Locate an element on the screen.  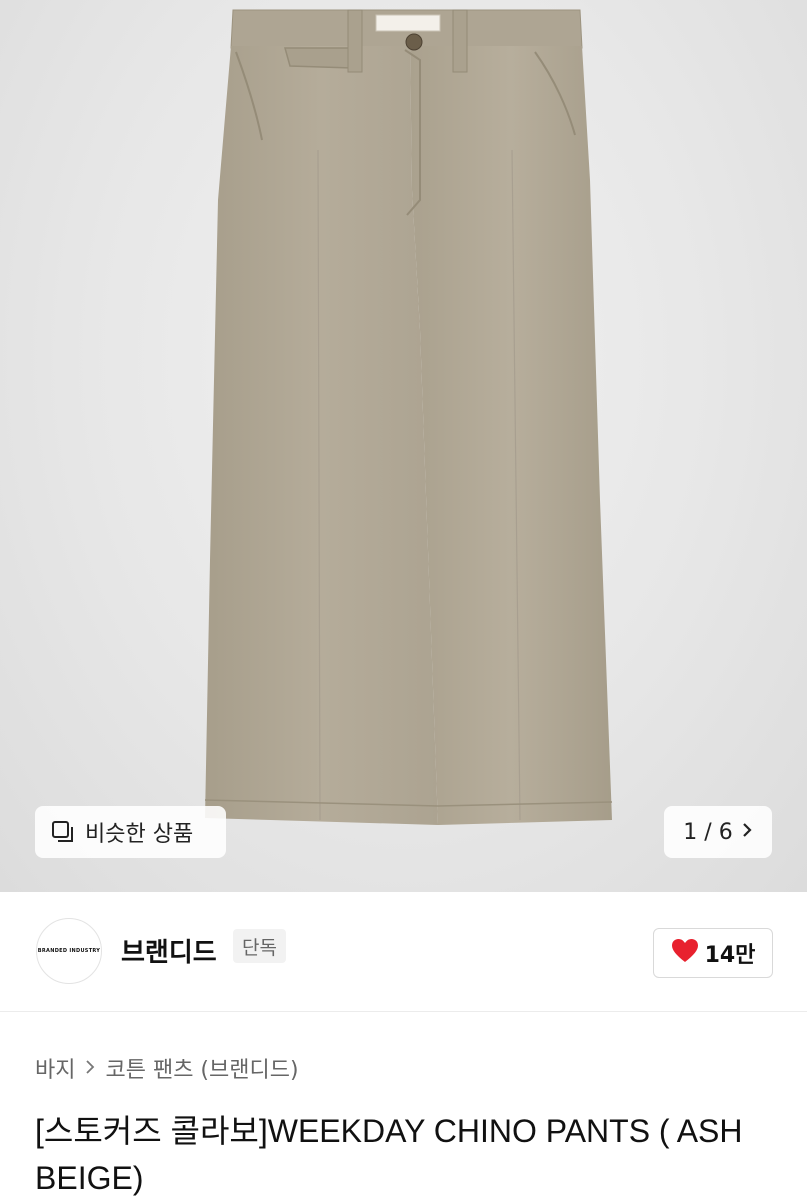
shop-logo: BRANDED INDUSTRY is located at coordinates (69, 951).